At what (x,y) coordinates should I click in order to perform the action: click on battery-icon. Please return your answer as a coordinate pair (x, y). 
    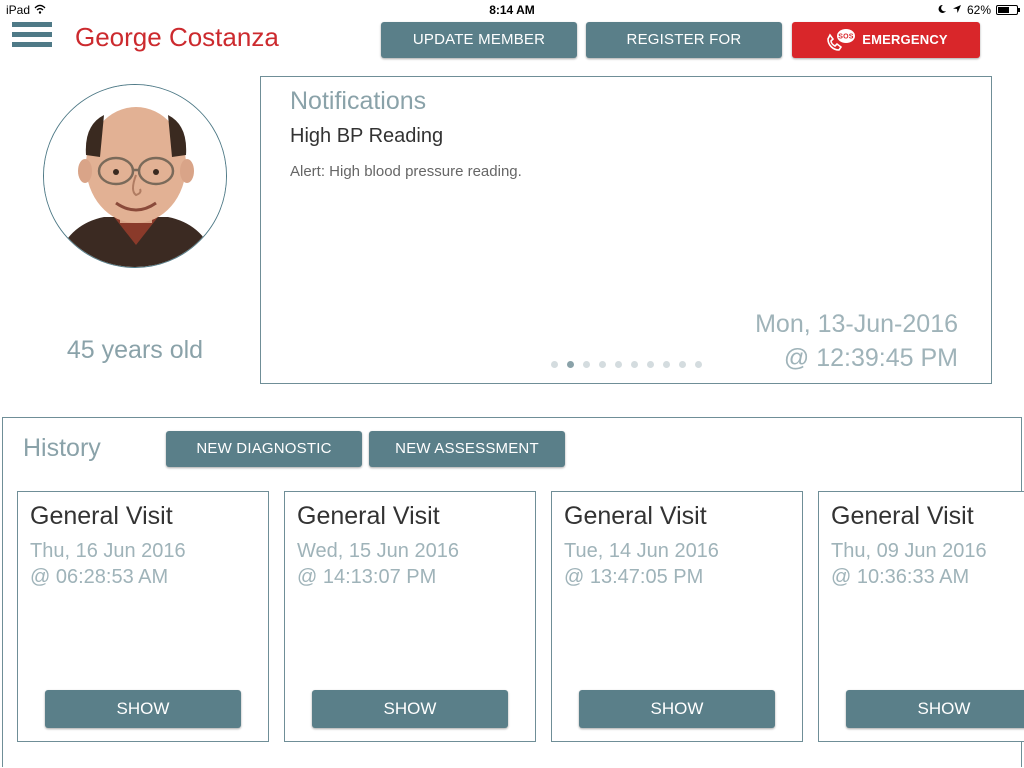
    Looking at the image, I should click on (1008, 10).